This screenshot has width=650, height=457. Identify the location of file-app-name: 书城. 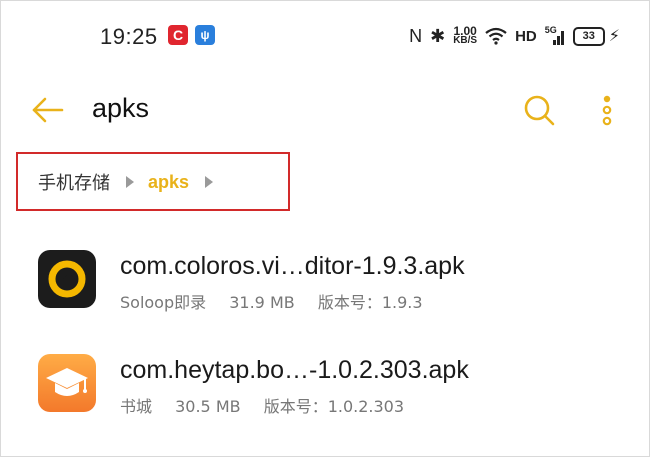
(136, 406).